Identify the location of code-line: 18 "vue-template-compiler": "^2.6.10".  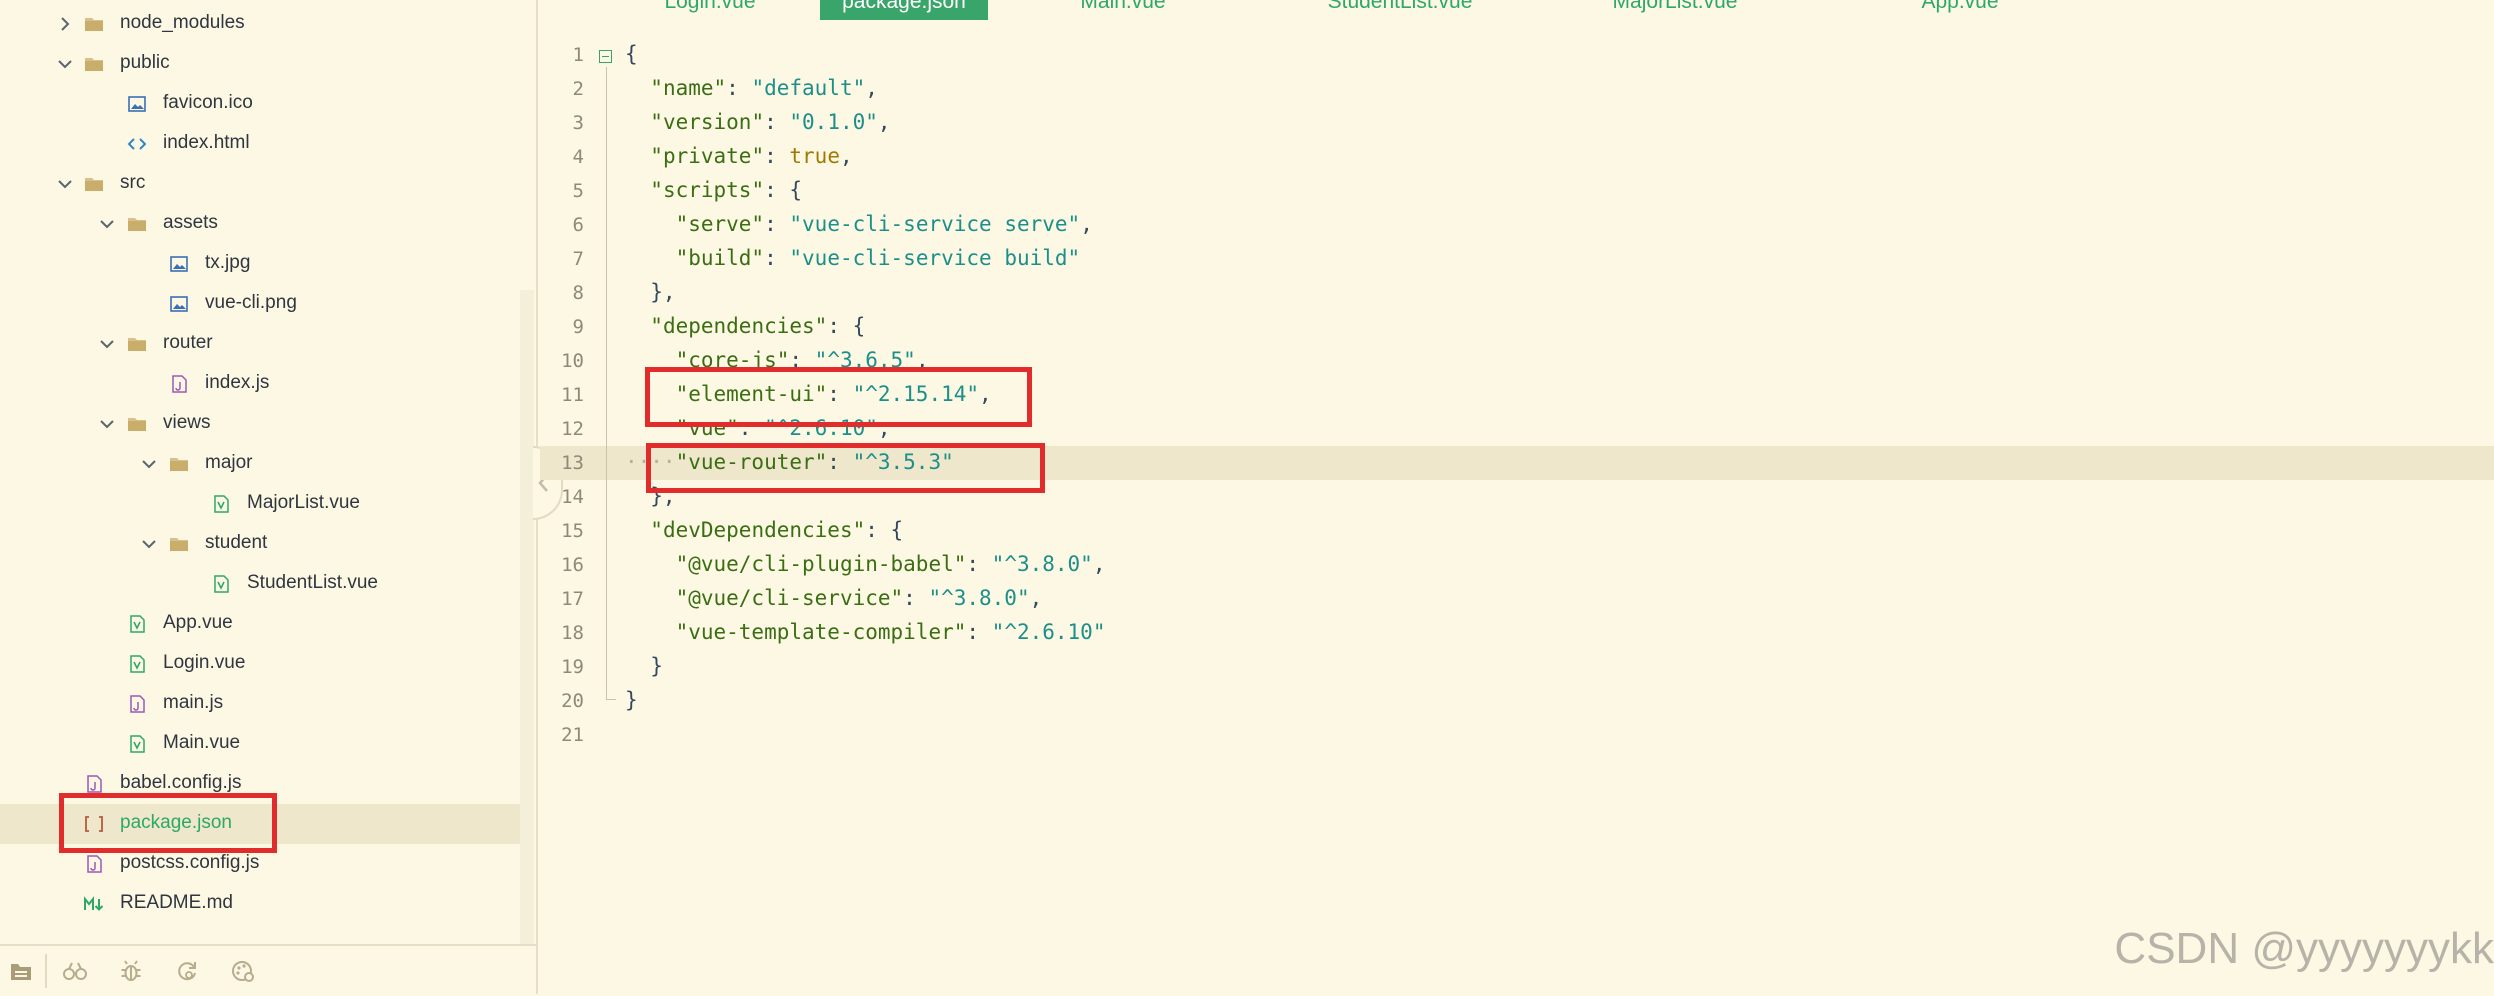
(1517, 633).